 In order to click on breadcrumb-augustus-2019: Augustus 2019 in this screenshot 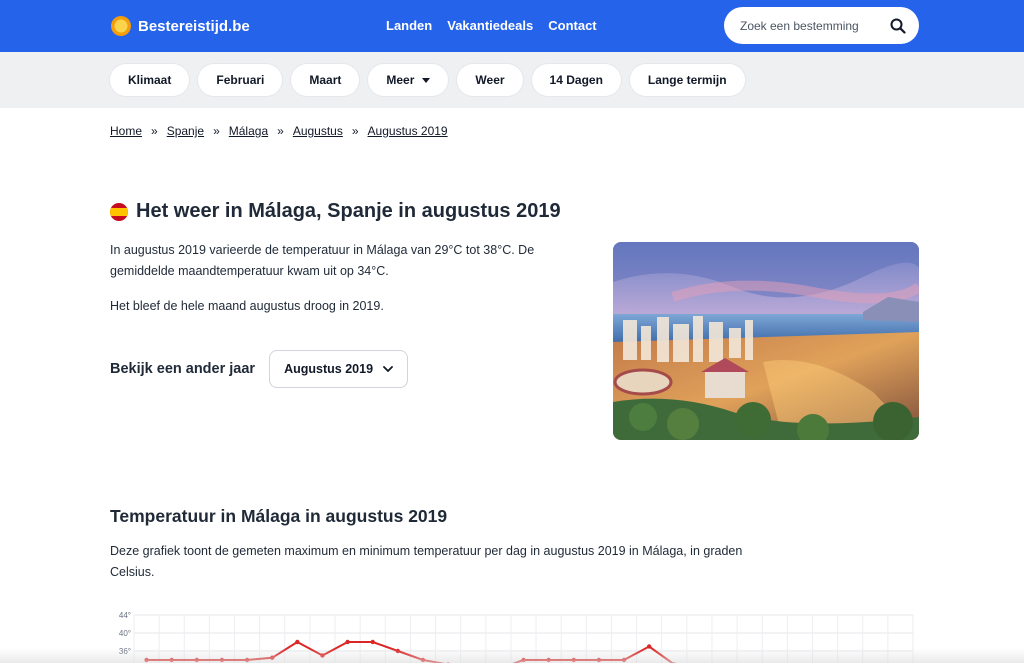, I will do `click(408, 131)`.